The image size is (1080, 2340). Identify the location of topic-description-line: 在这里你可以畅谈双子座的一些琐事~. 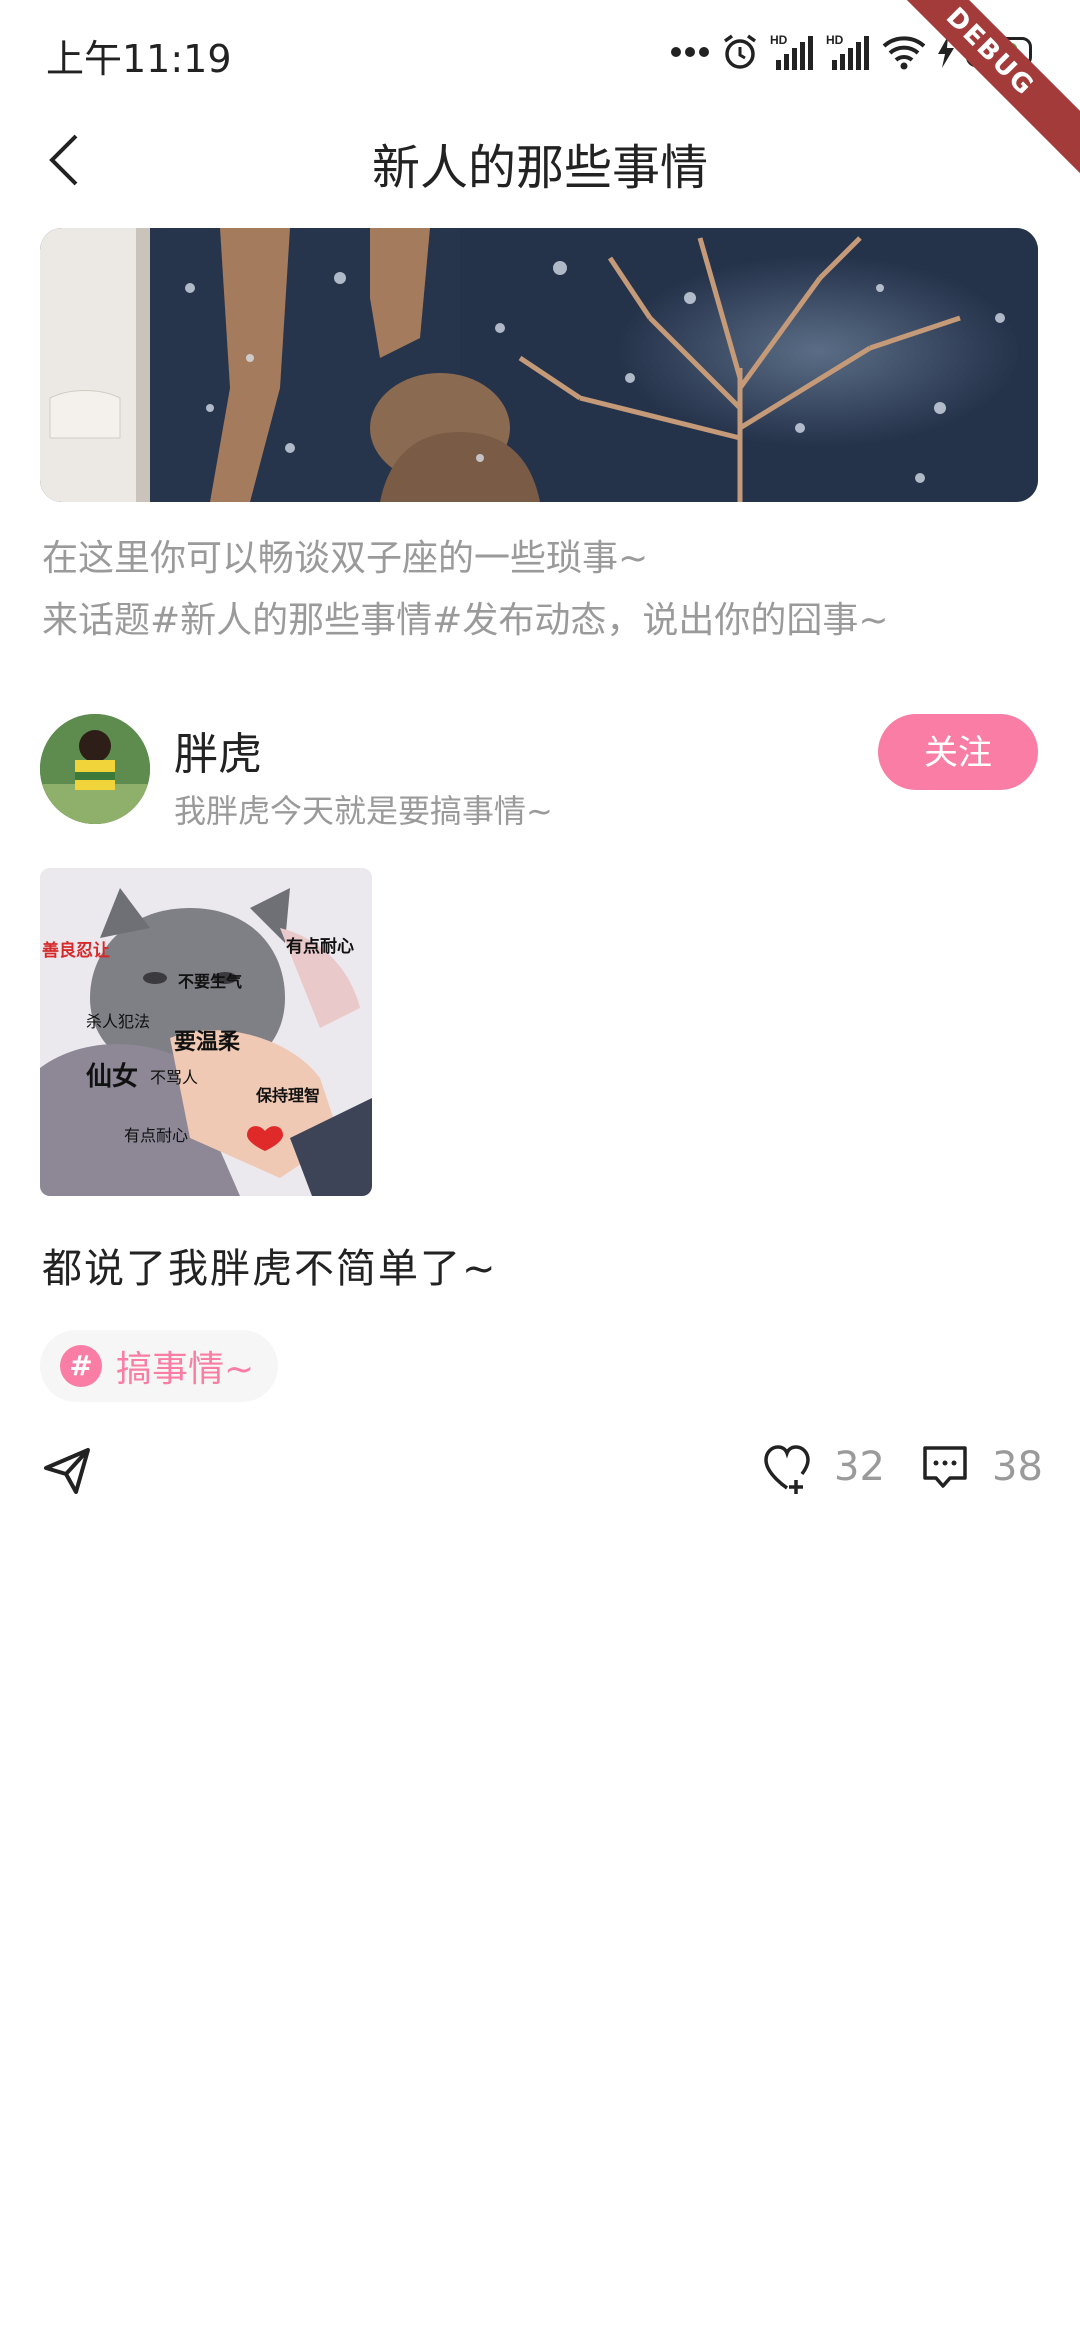
(345, 558).